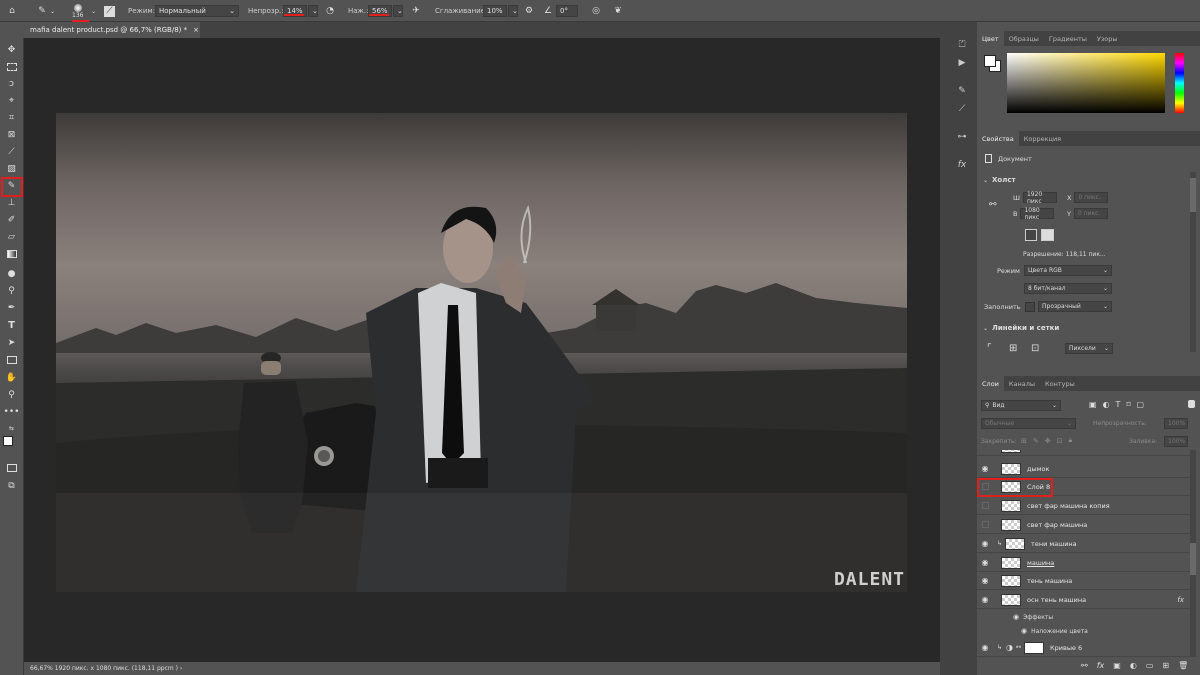 The width and height of the screenshot is (1200, 675). What do you see at coordinates (998, 138) in the screenshot?
I see `tab-properties: Свойства` at bounding box center [998, 138].